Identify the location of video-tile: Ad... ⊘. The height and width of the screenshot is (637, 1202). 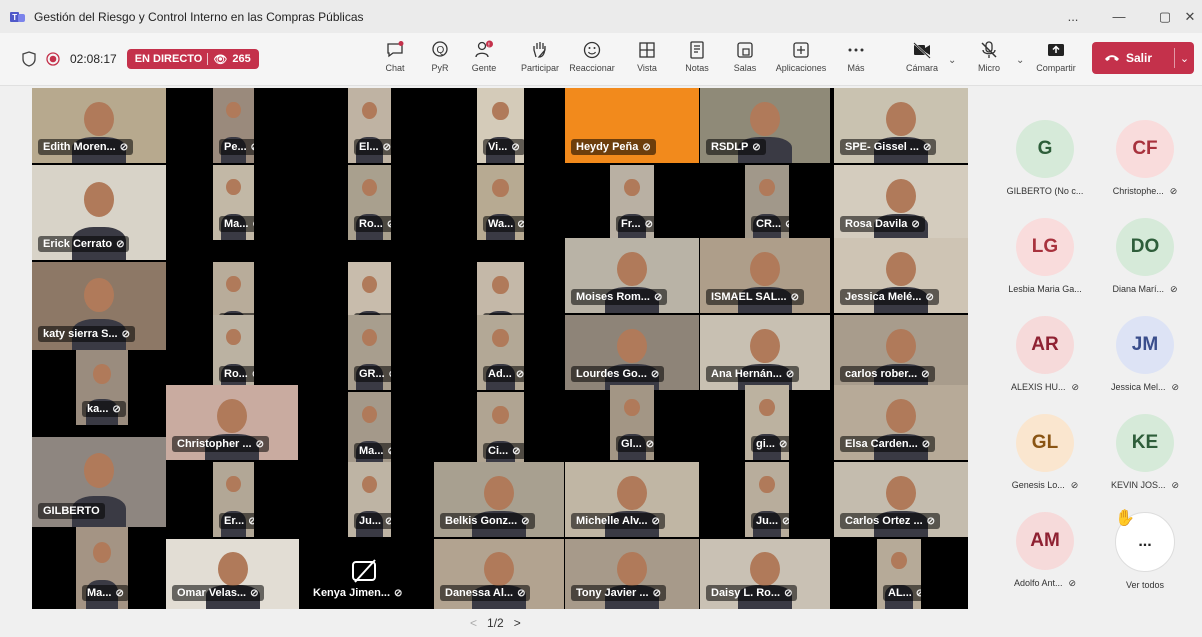
(500, 352).